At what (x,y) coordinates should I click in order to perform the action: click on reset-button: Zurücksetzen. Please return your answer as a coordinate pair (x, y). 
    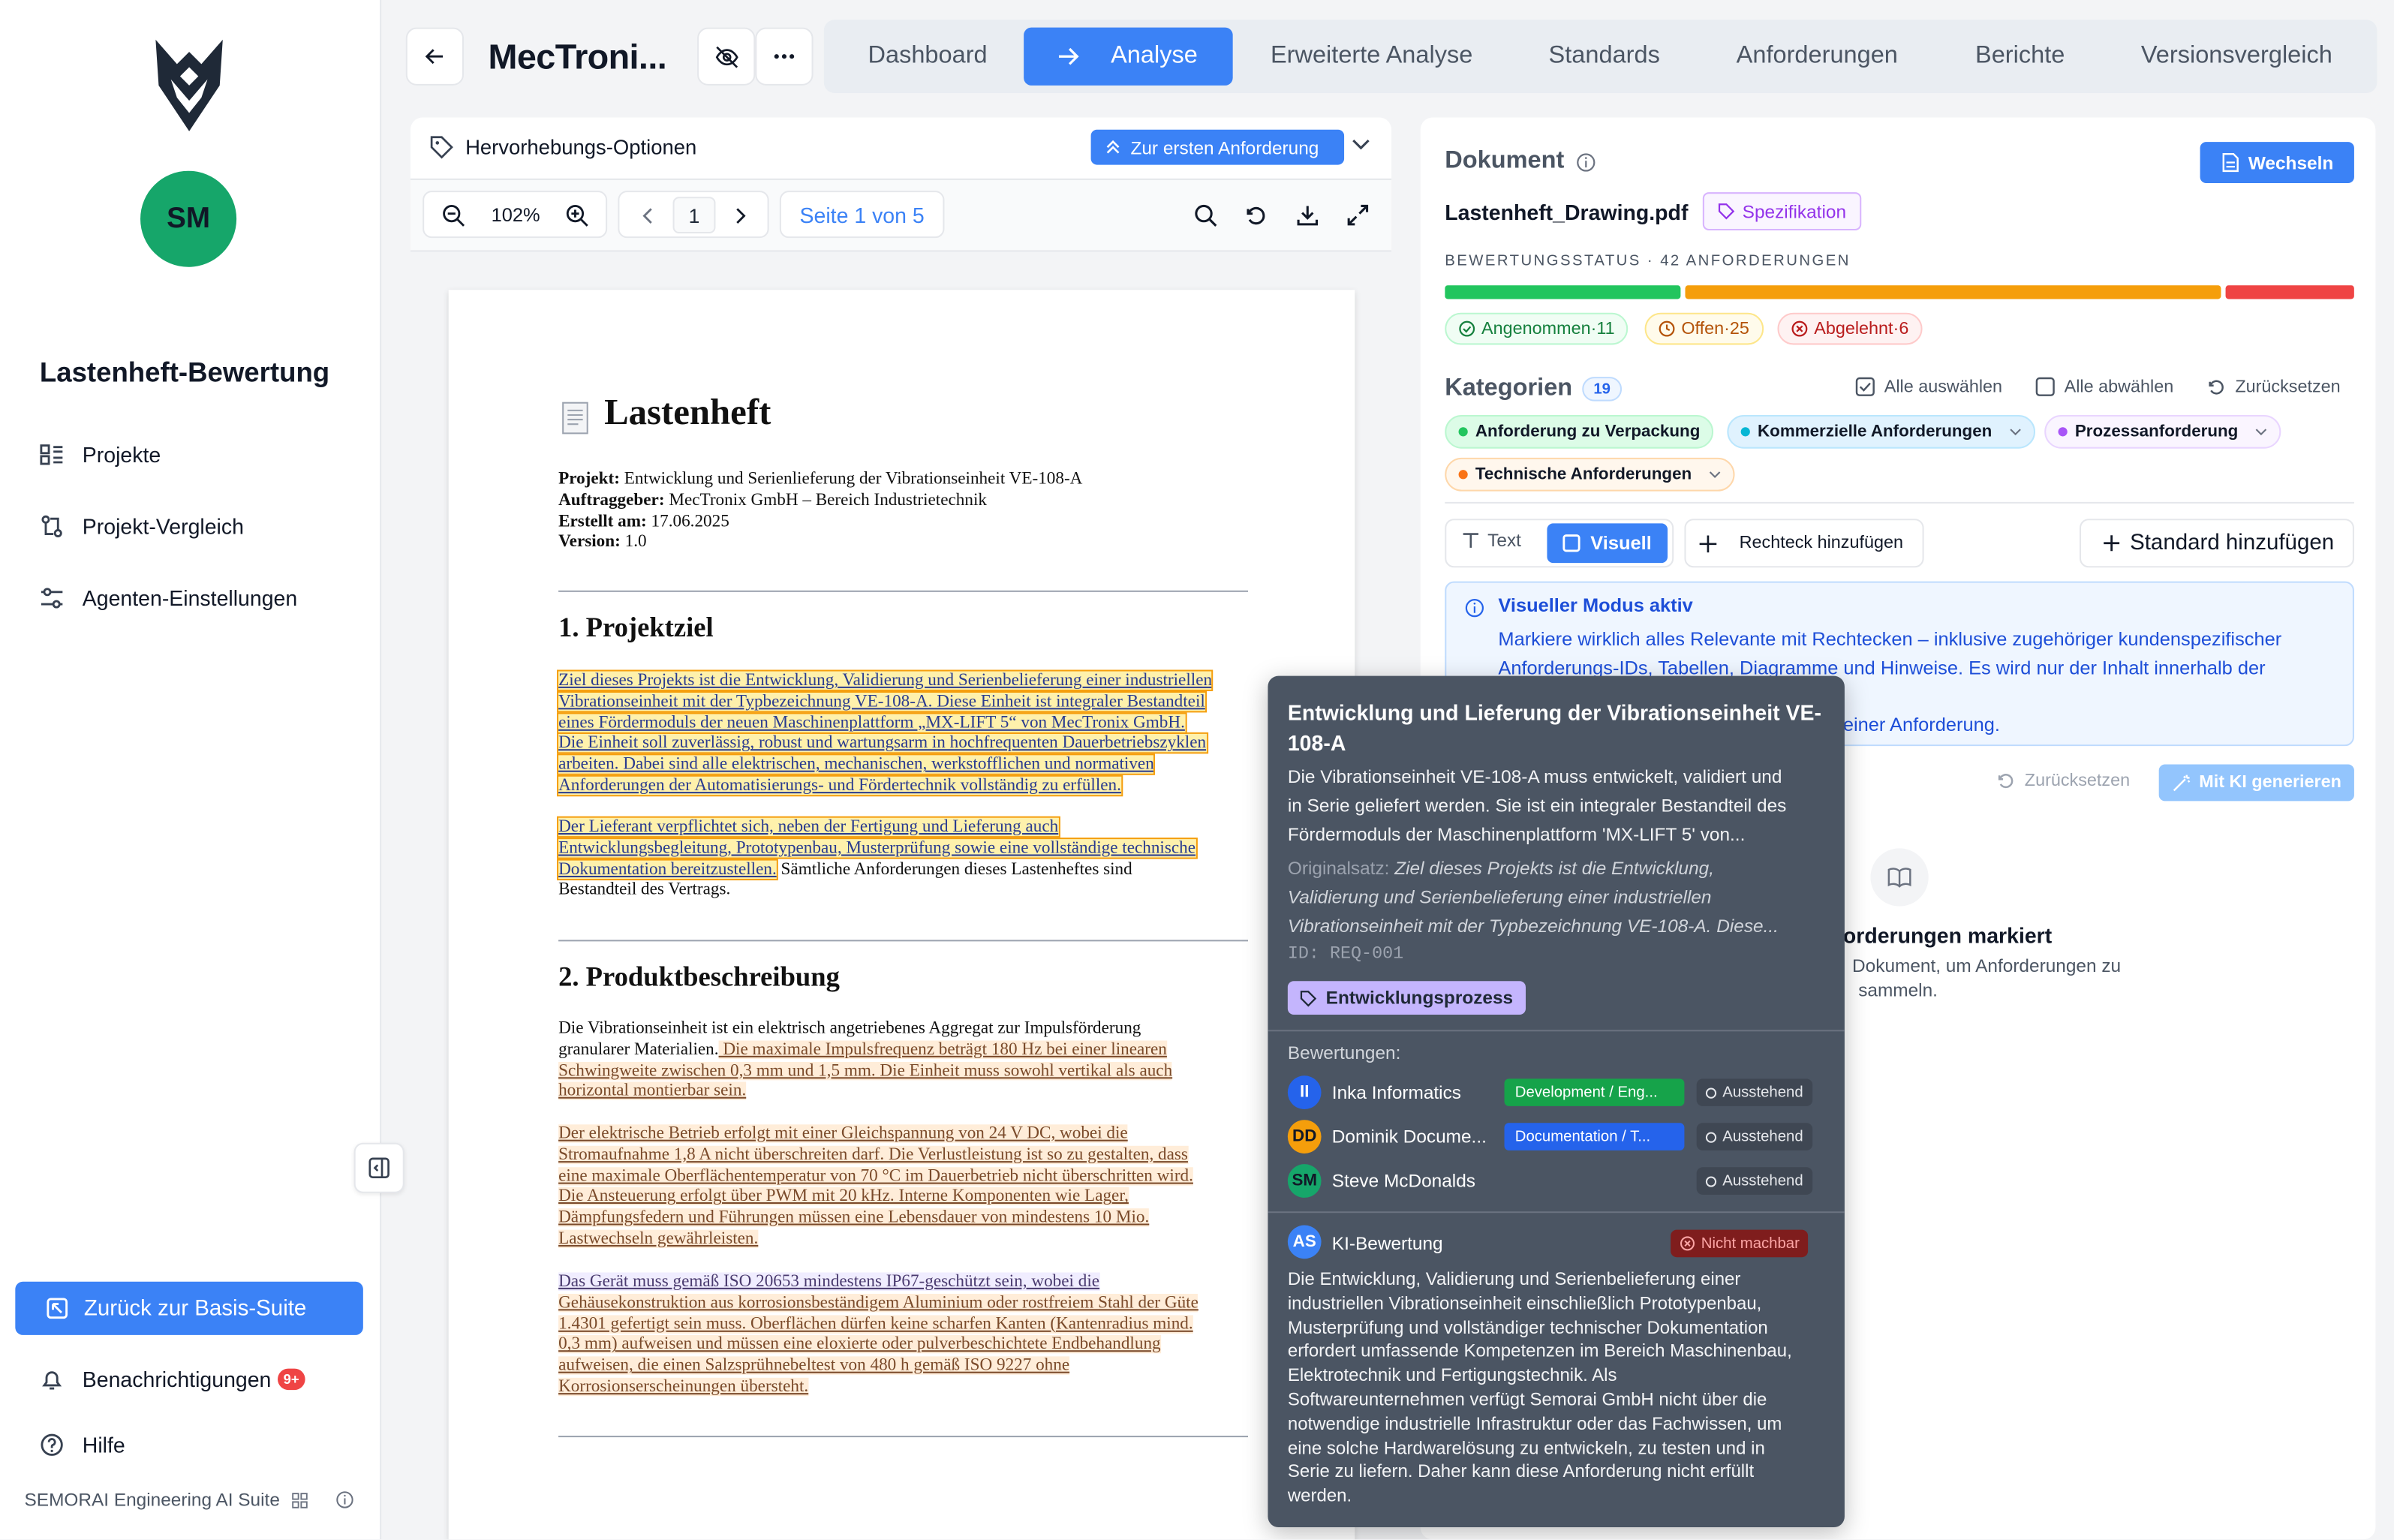
    Looking at the image, I should click on (2063, 780).